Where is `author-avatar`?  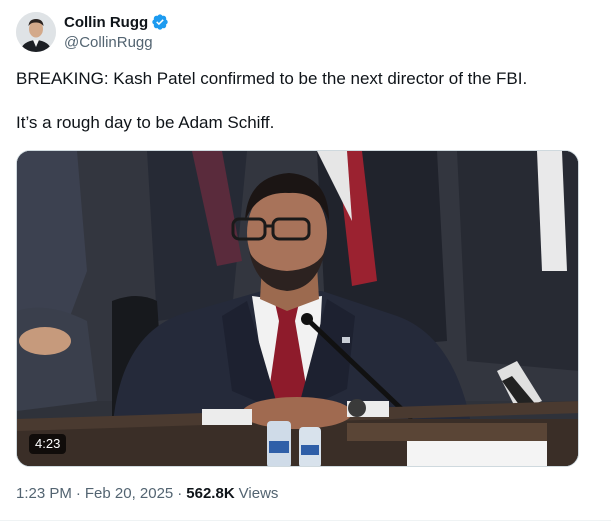
author-avatar is located at coordinates (36, 32).